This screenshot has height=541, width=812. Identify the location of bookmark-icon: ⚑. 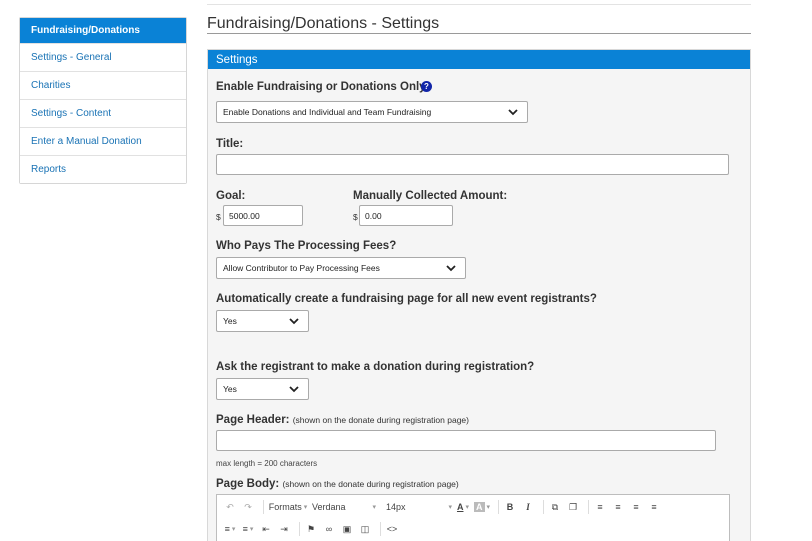
(311, 529).